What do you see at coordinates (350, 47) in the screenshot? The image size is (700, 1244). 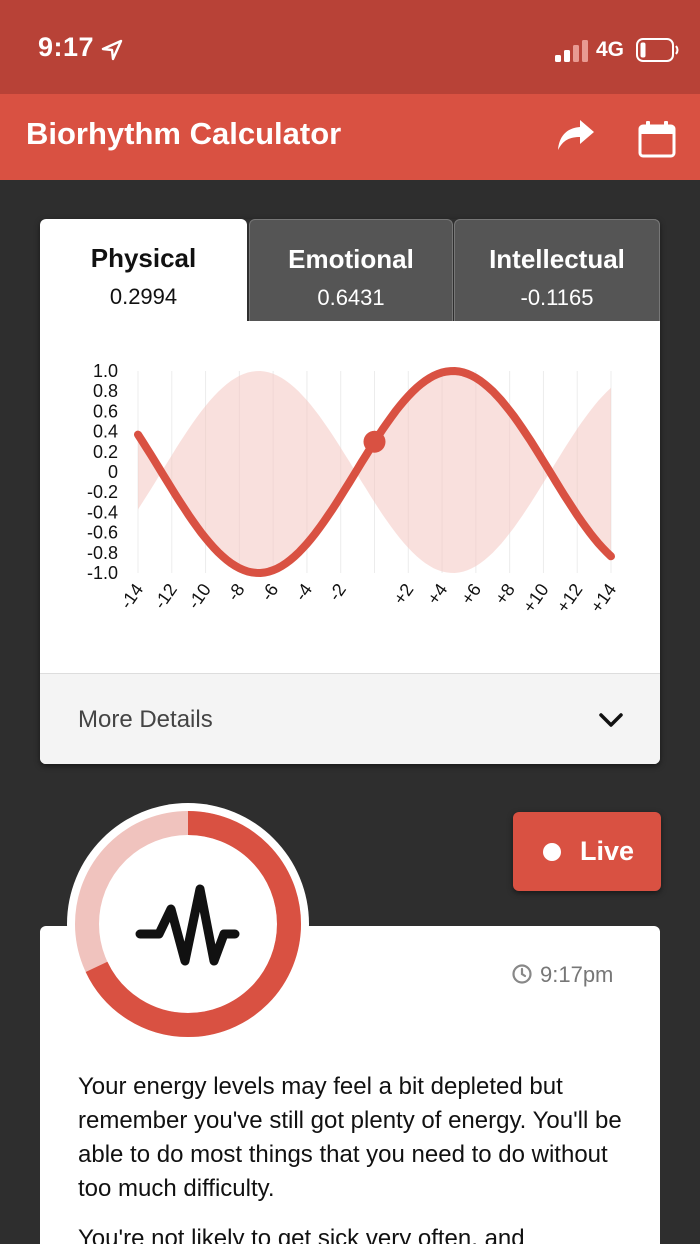 I see `status-bar: 9:17 4G` at bounding box center [350, 47].